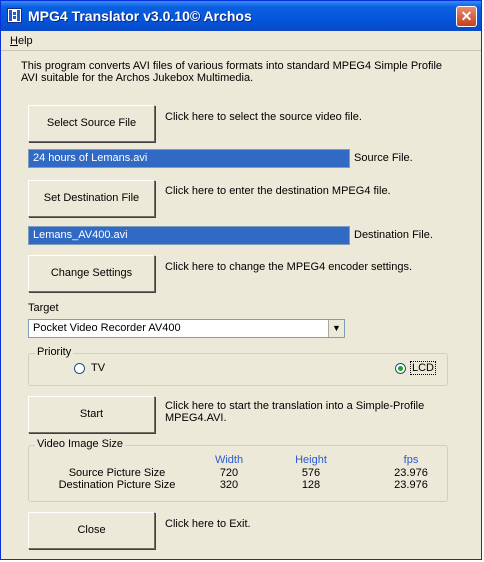  What do you see at coordinates (21, 41) in the screenshot?
I see `menu-help: Help` at bounding box center [21, 41].